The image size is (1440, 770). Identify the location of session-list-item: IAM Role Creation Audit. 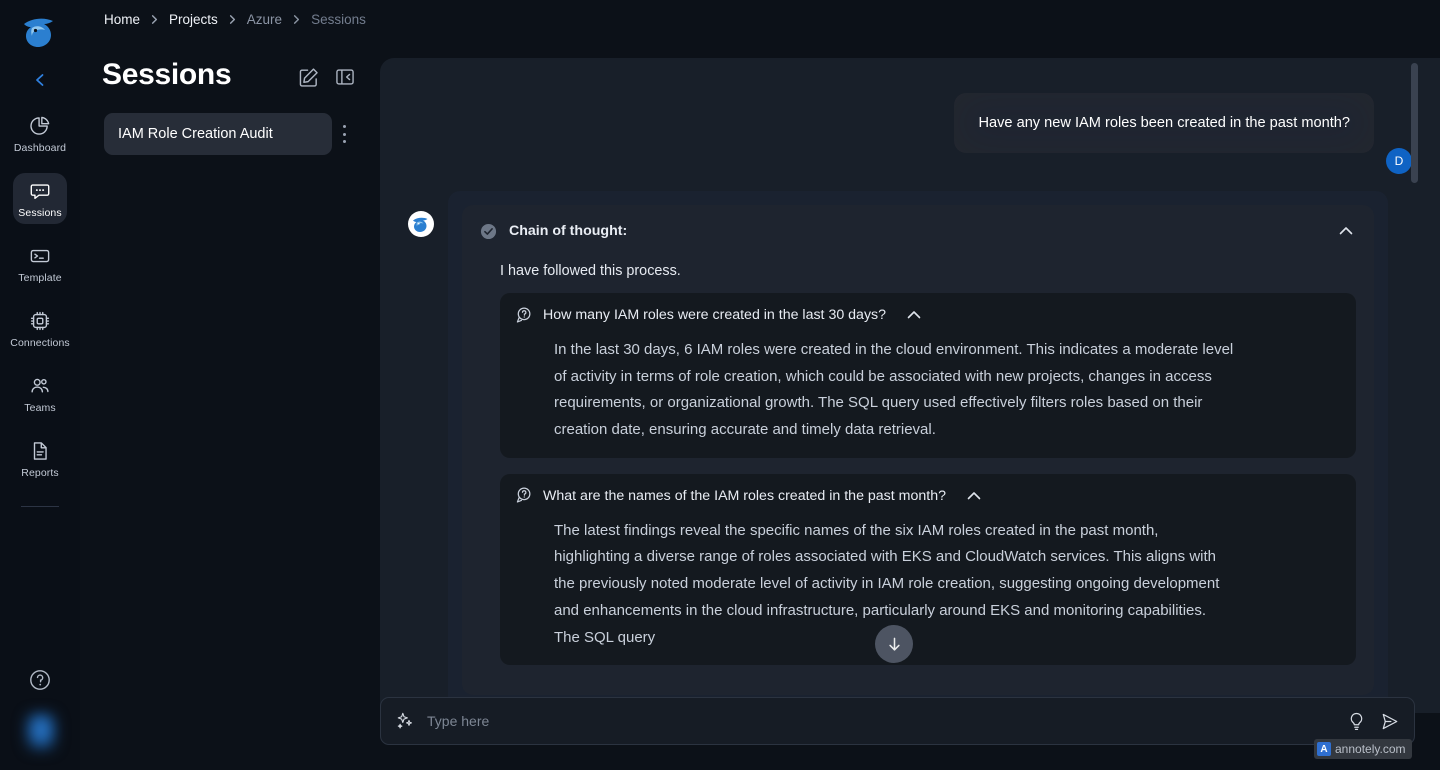
(218, 134).